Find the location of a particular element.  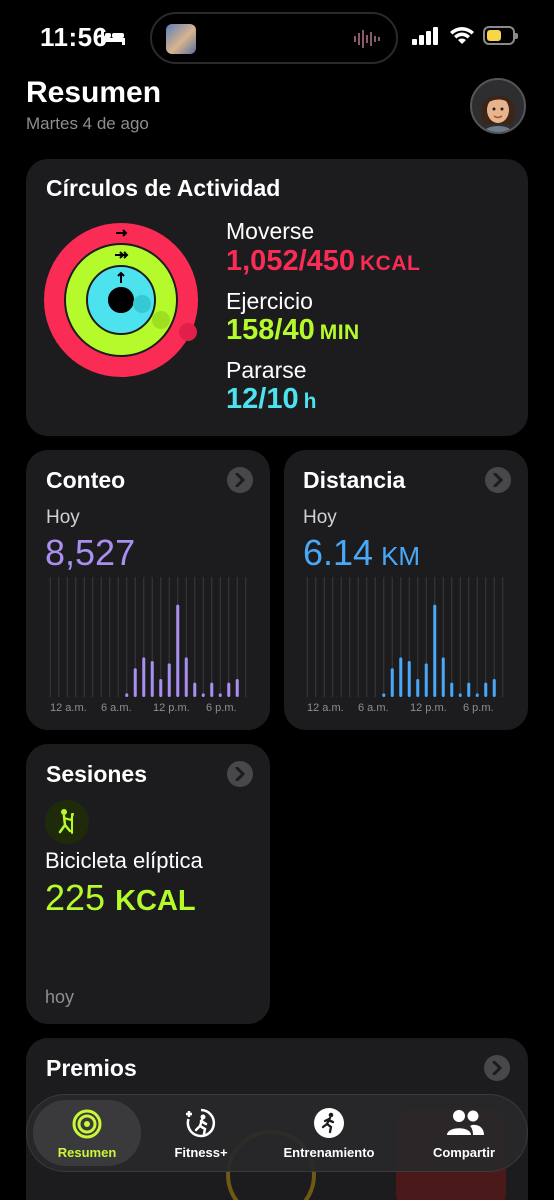

exercise-unit: MIN is located at coordinates (339, 332).